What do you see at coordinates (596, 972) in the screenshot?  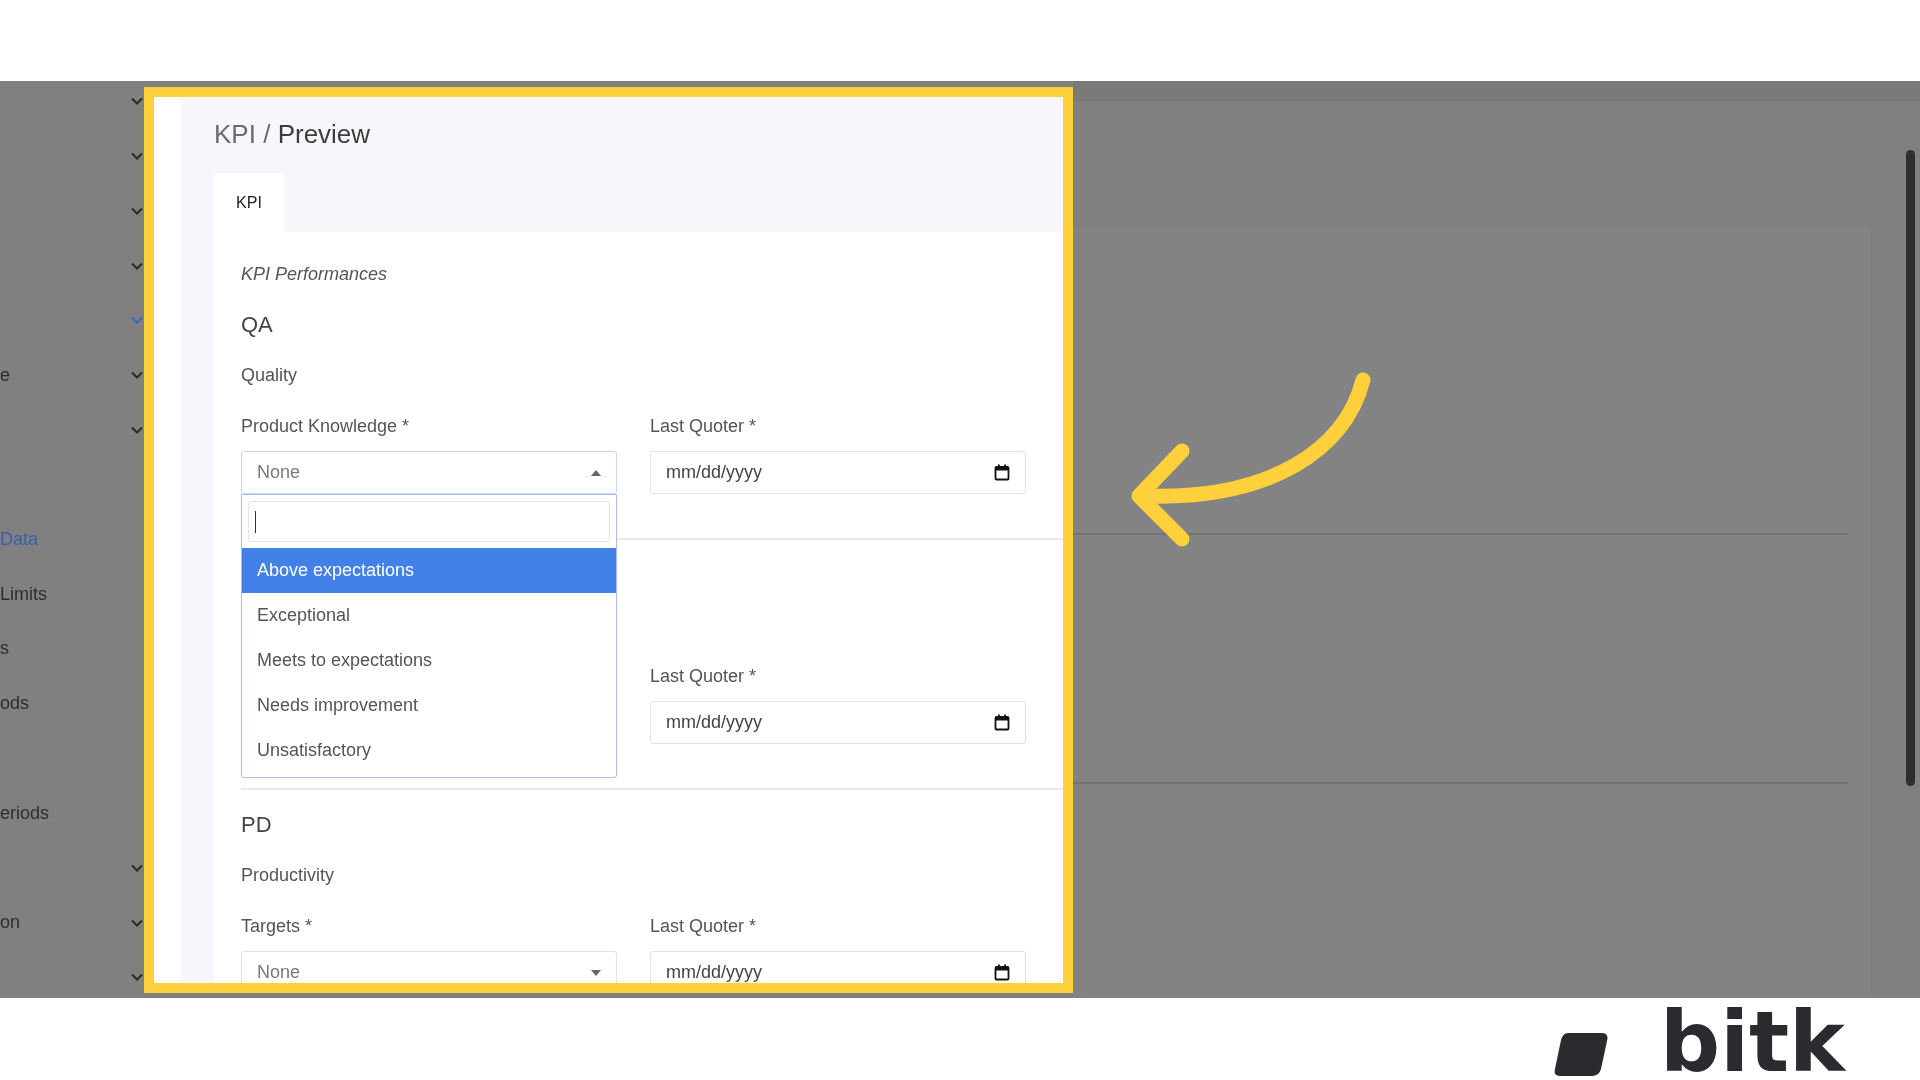 I see `caret-down-icon` at bounding box center [596, 972].